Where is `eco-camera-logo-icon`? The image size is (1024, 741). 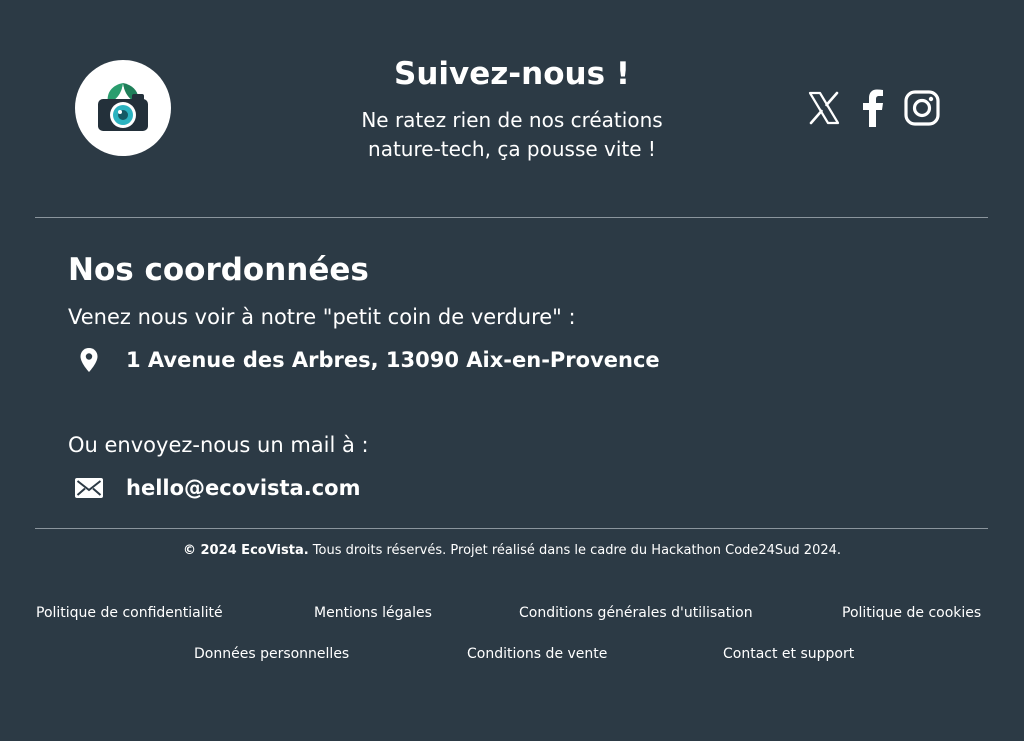
eco-camera-logo-icon is located at coordinates (123, 108).